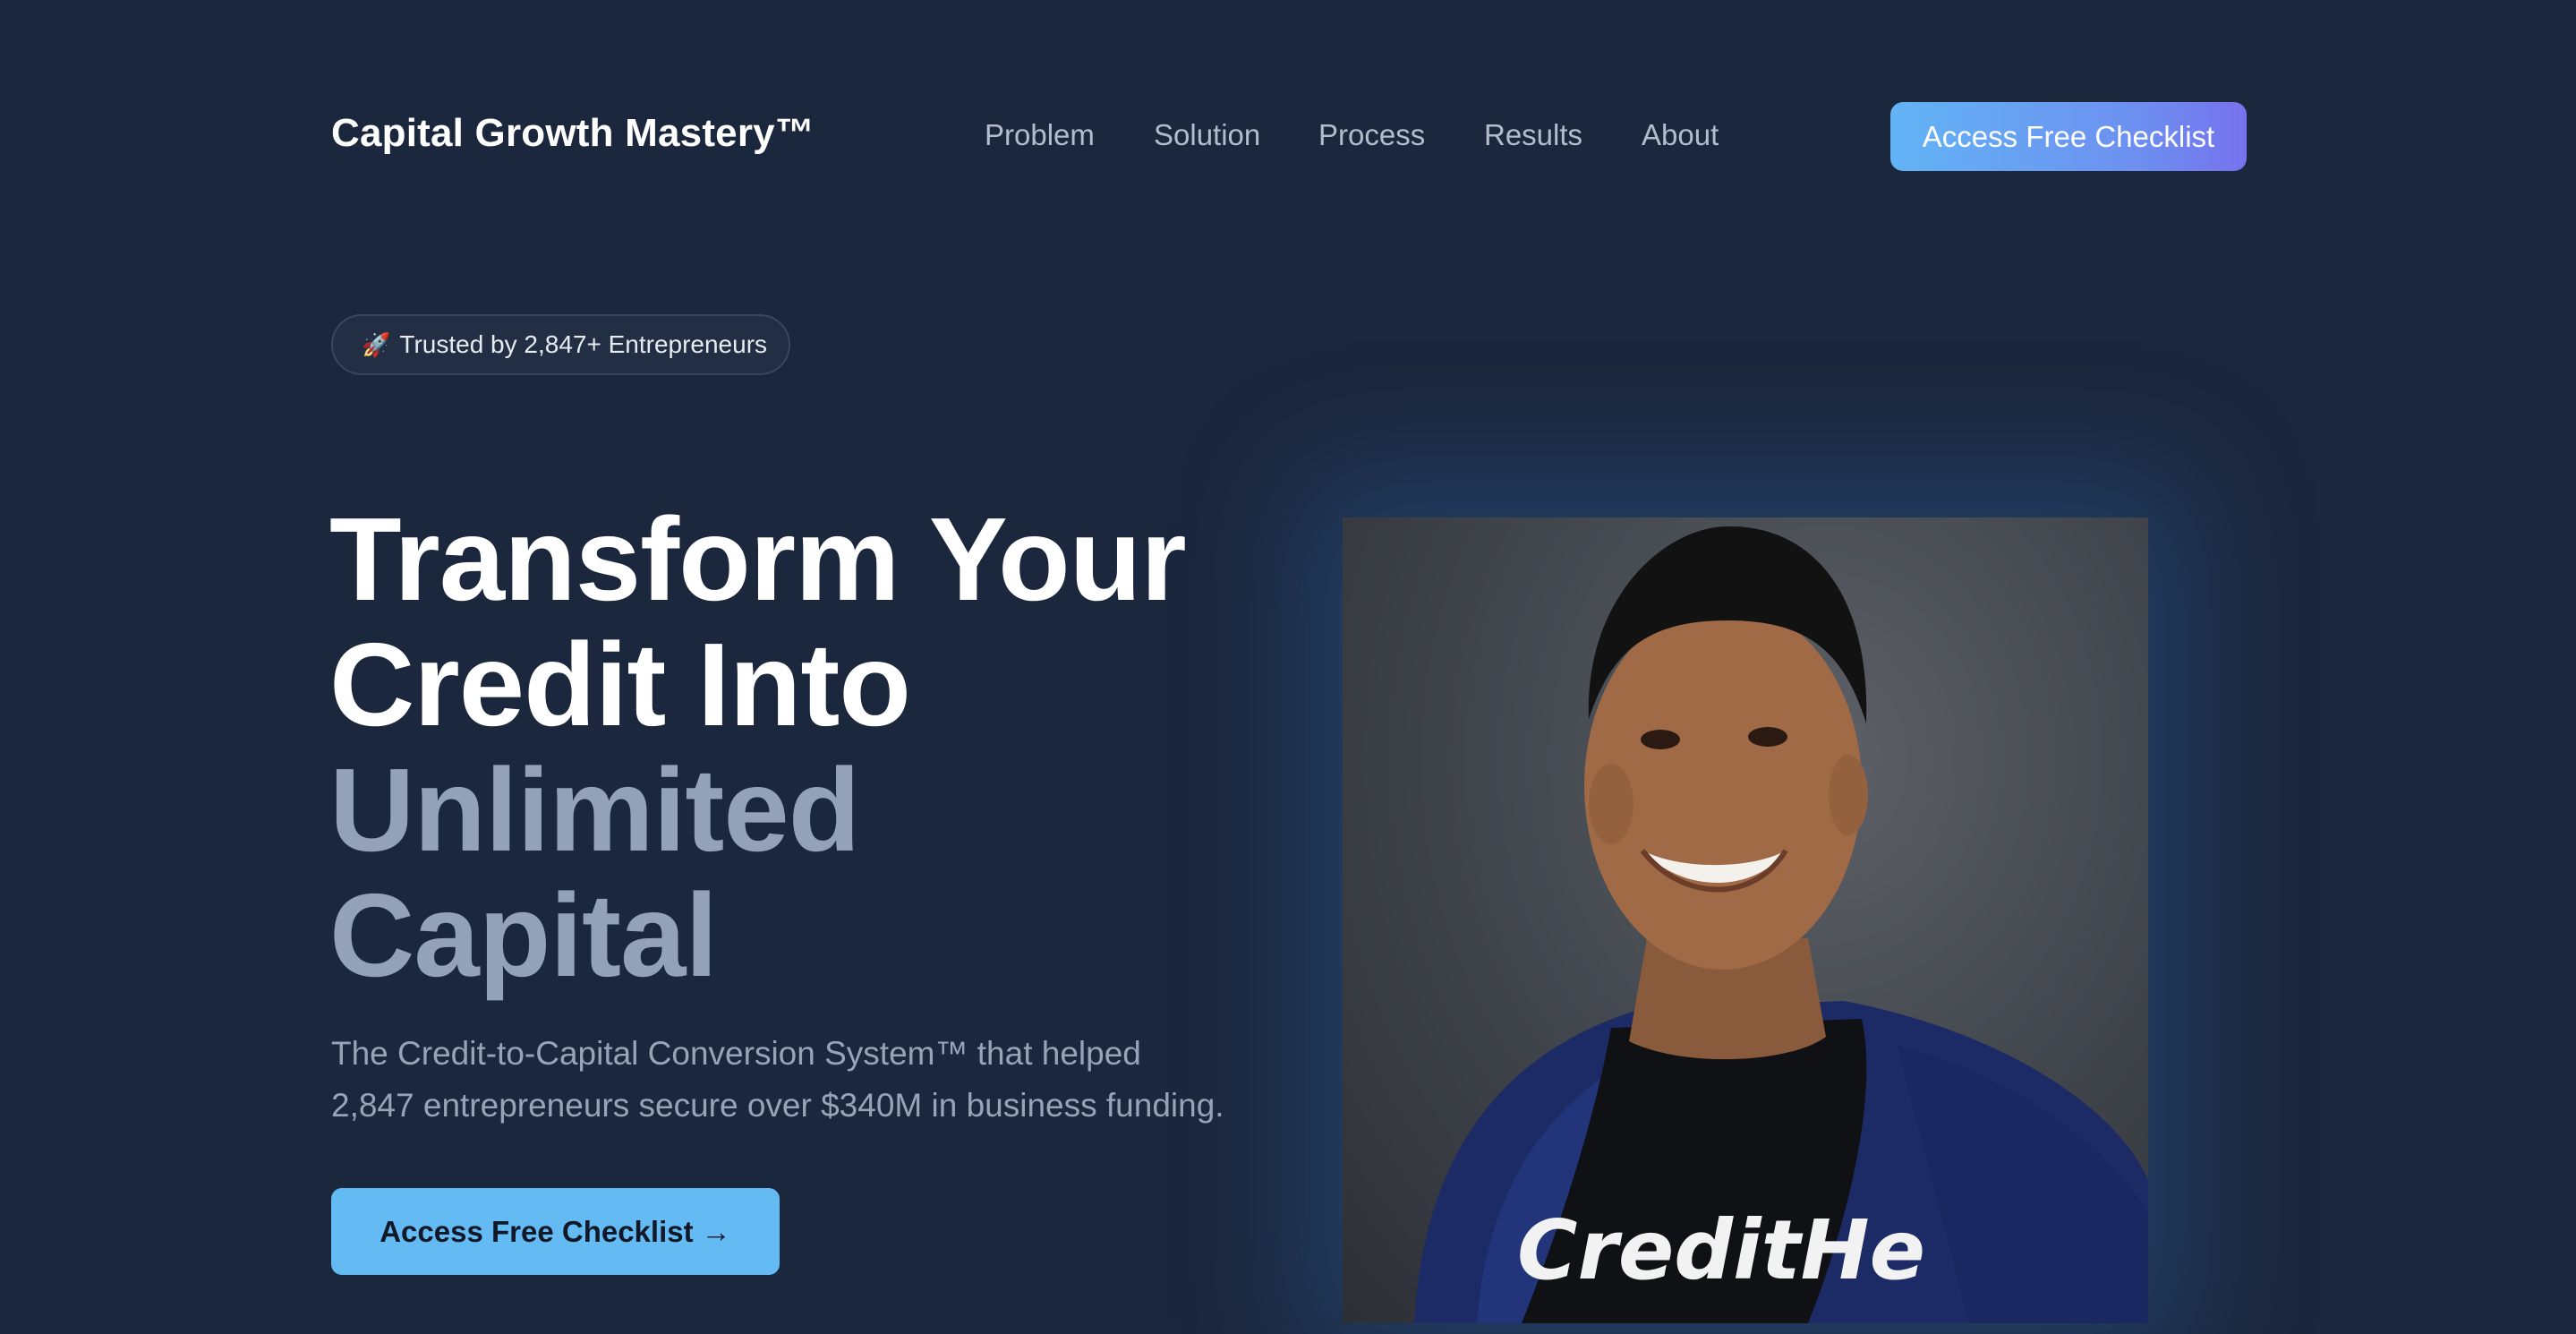 This screenshot has height=1334, width=2576. Describe the element at coordinates (376, 344) in the screenshot. I see `rocket-icon: 🚀` at that location.